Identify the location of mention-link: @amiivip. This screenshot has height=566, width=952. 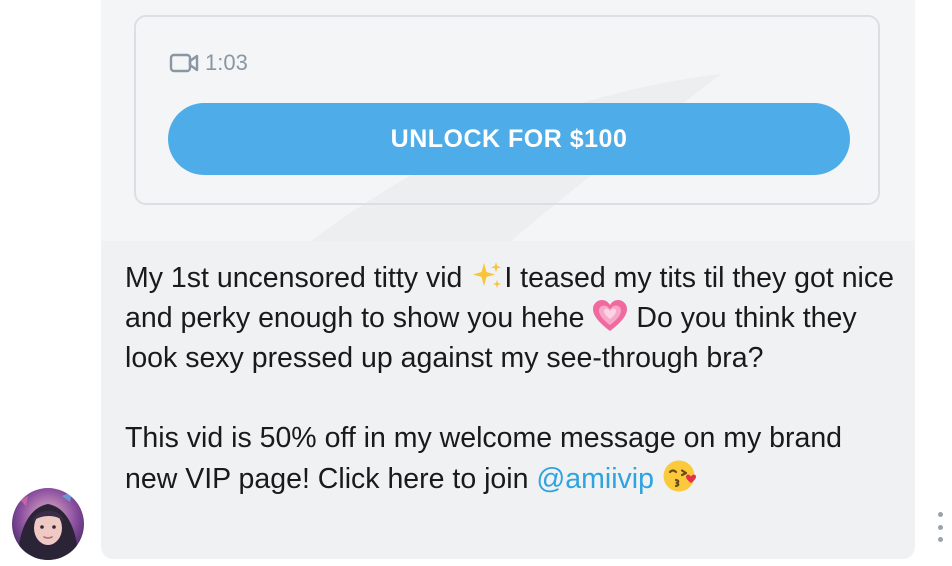
(595, 479).